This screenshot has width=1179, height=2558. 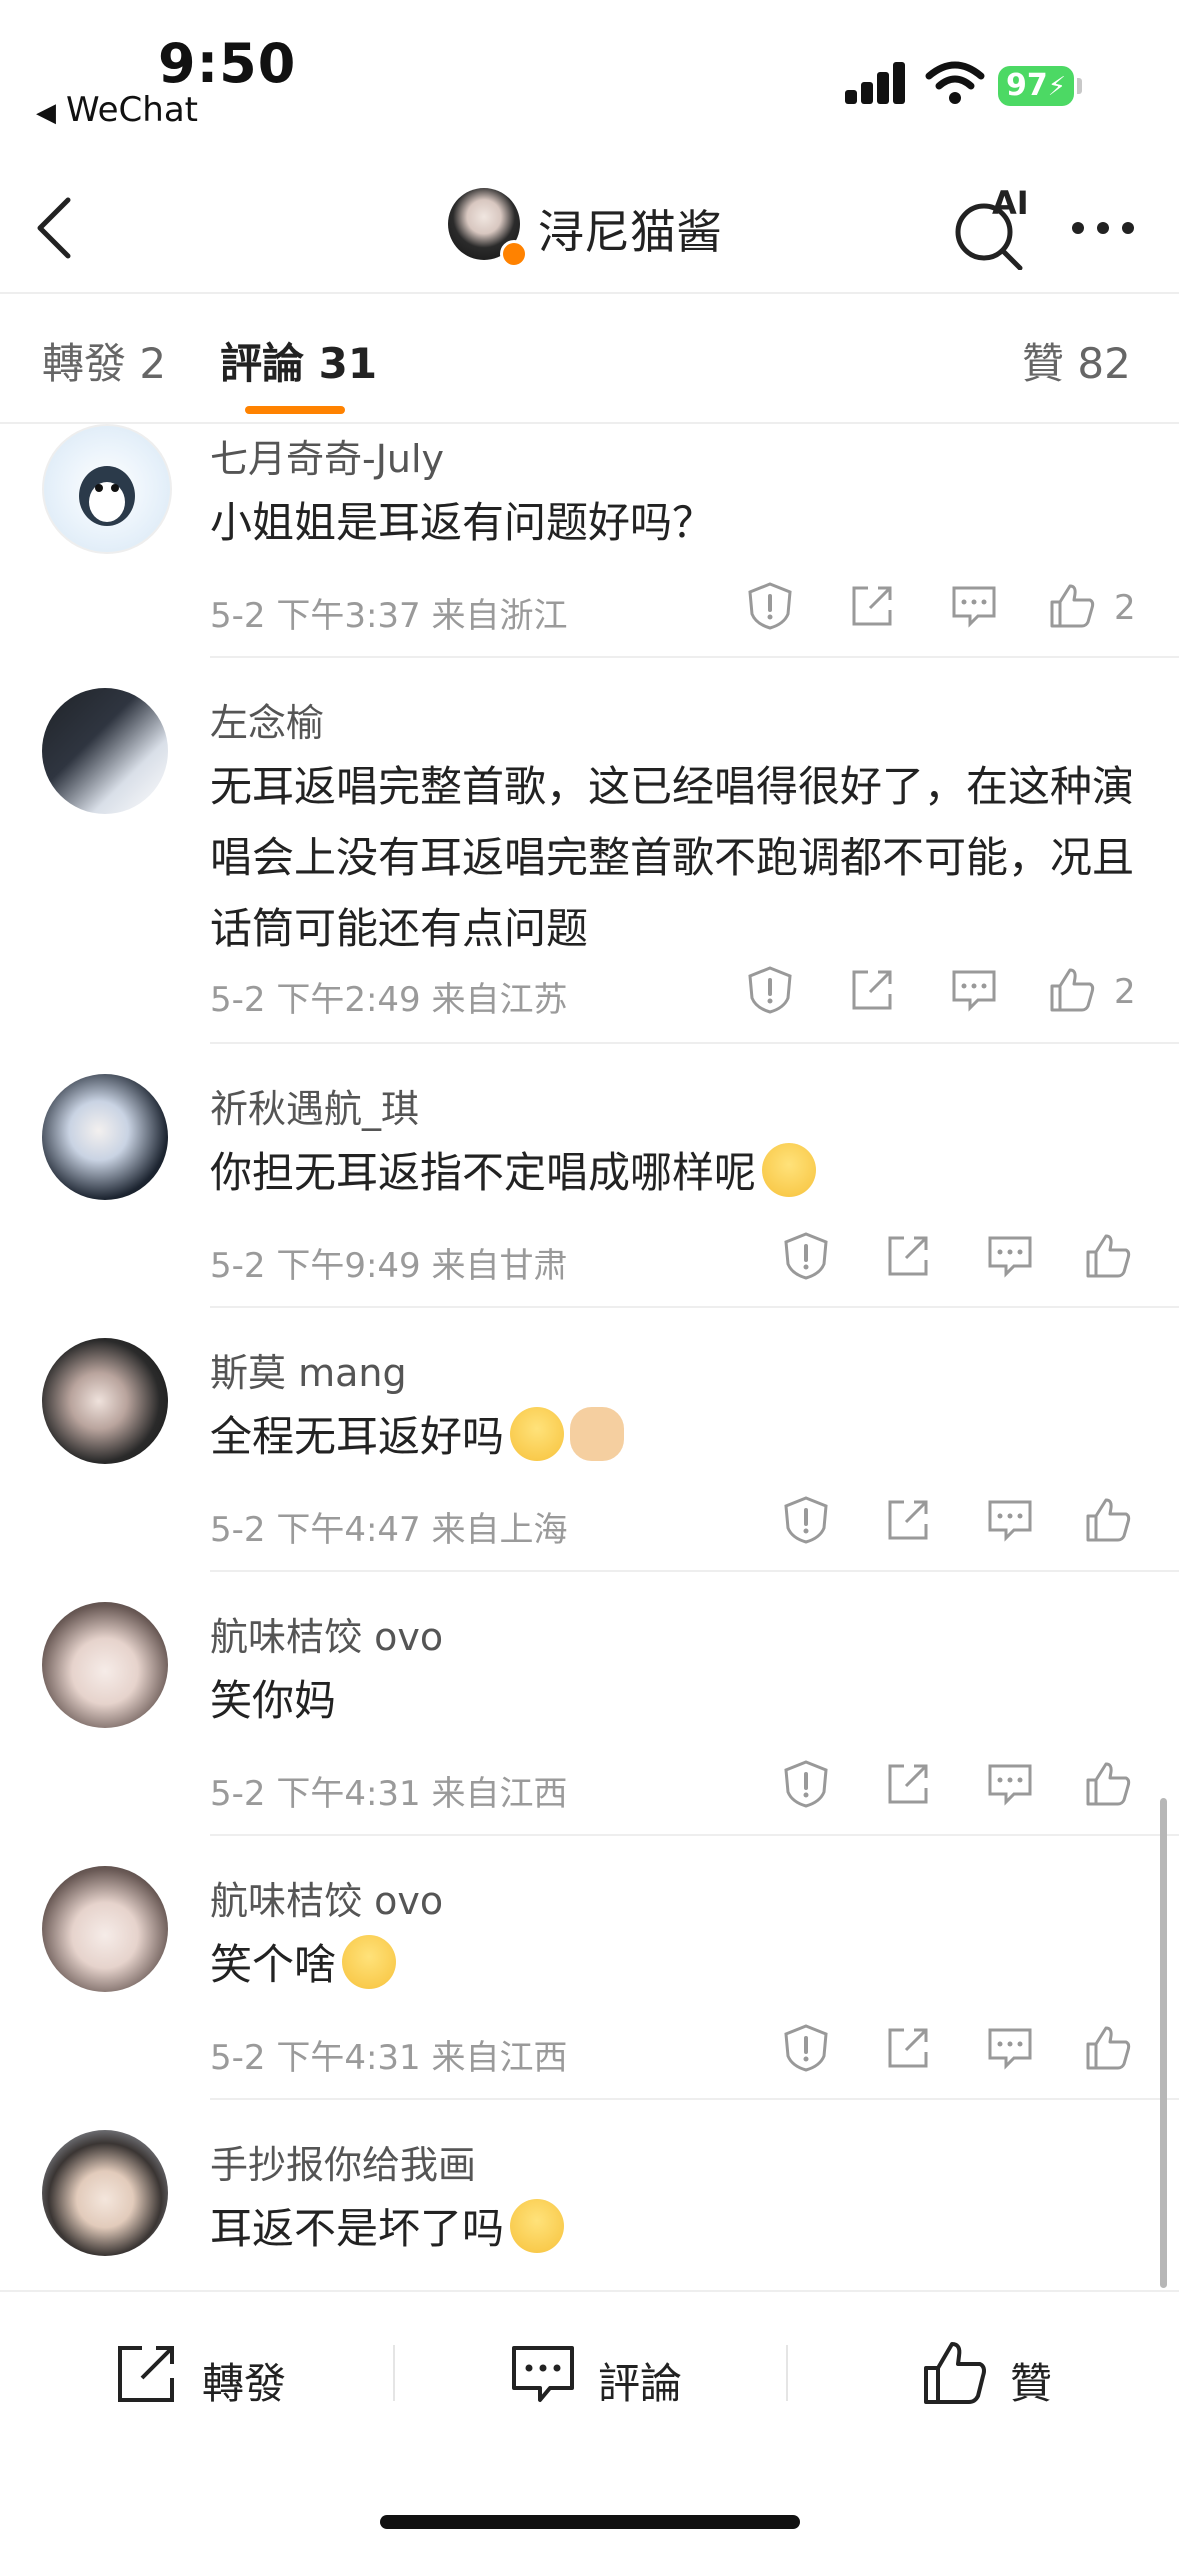 What do you see at coordinates (298, 360) in the screenshot?
I see `tab-comments: 評論 31` at bounding box center [298, 360].